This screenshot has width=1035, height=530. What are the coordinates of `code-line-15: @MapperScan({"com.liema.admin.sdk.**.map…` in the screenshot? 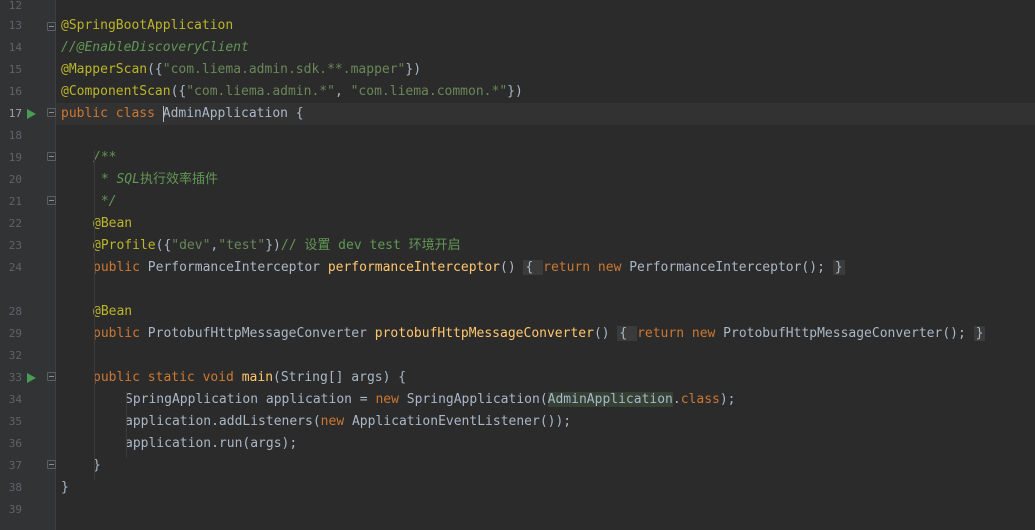 It's located at (548, 70).